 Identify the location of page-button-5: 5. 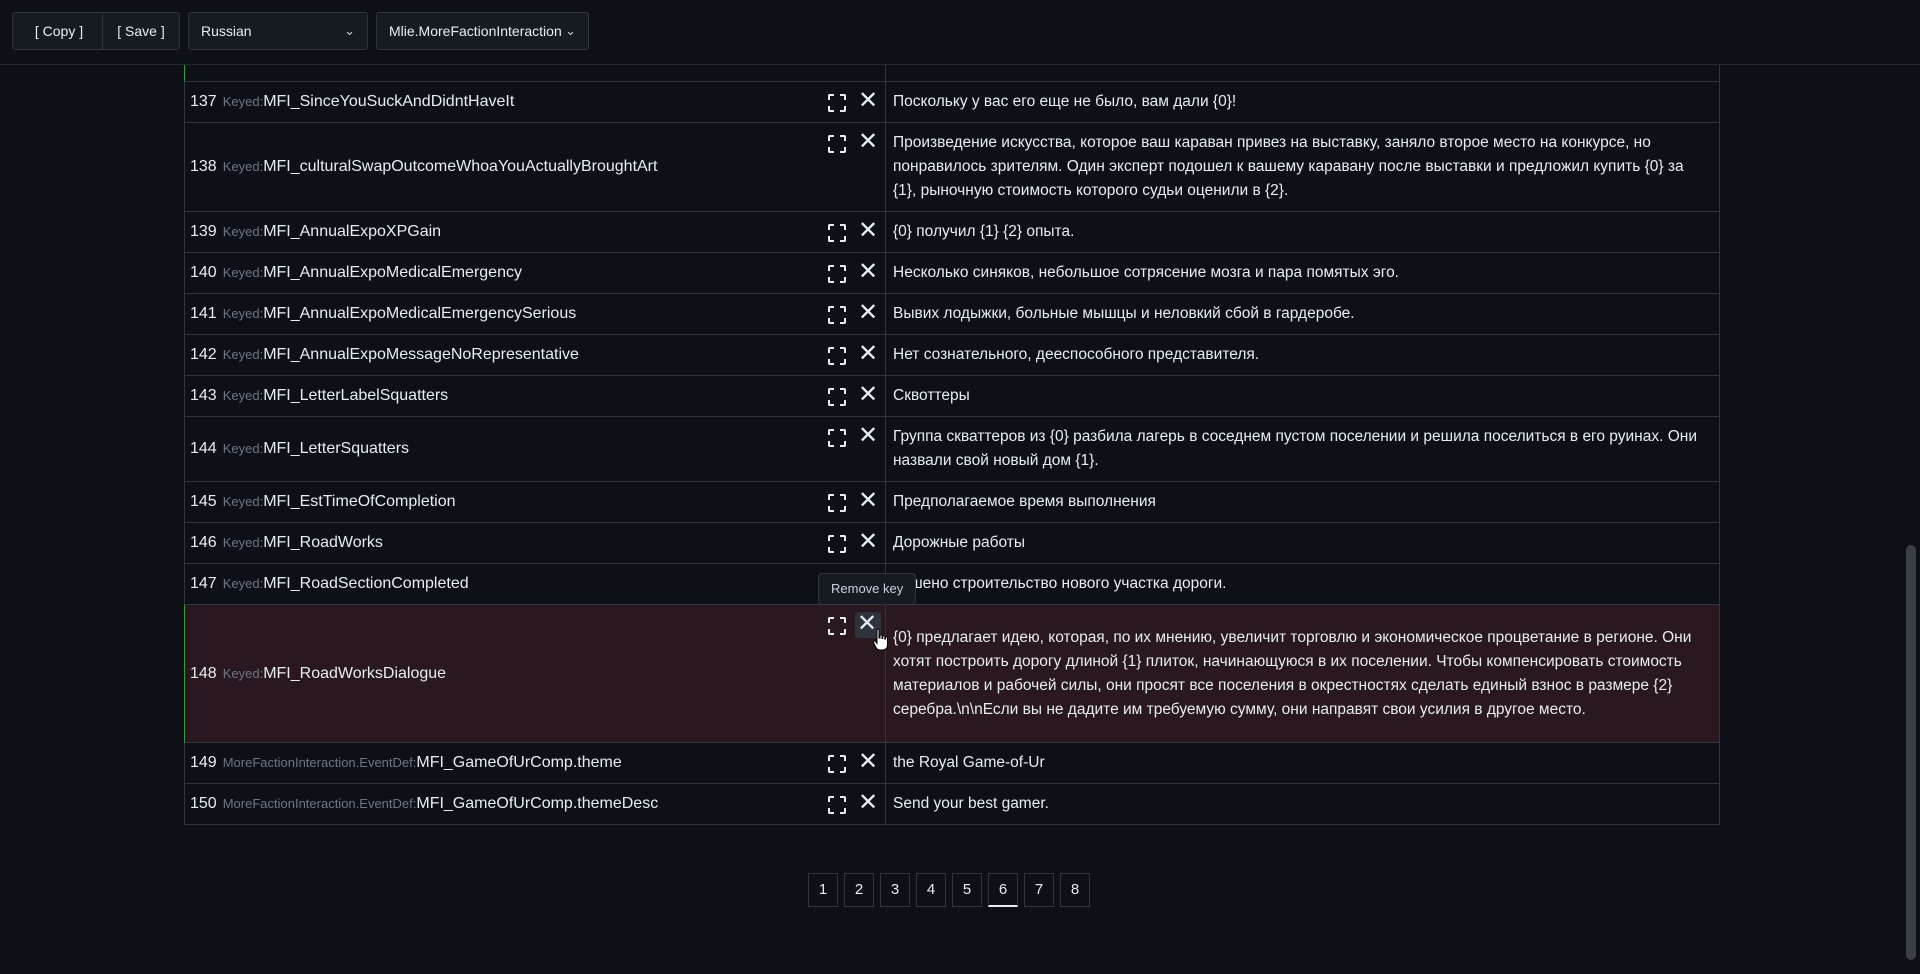
(967, 890).